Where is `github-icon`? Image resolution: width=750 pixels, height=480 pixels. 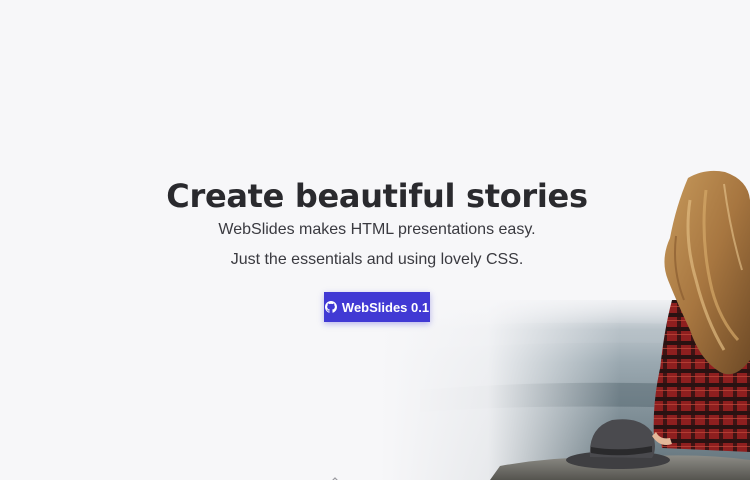 github-icon is located at coordinates (330, 307).